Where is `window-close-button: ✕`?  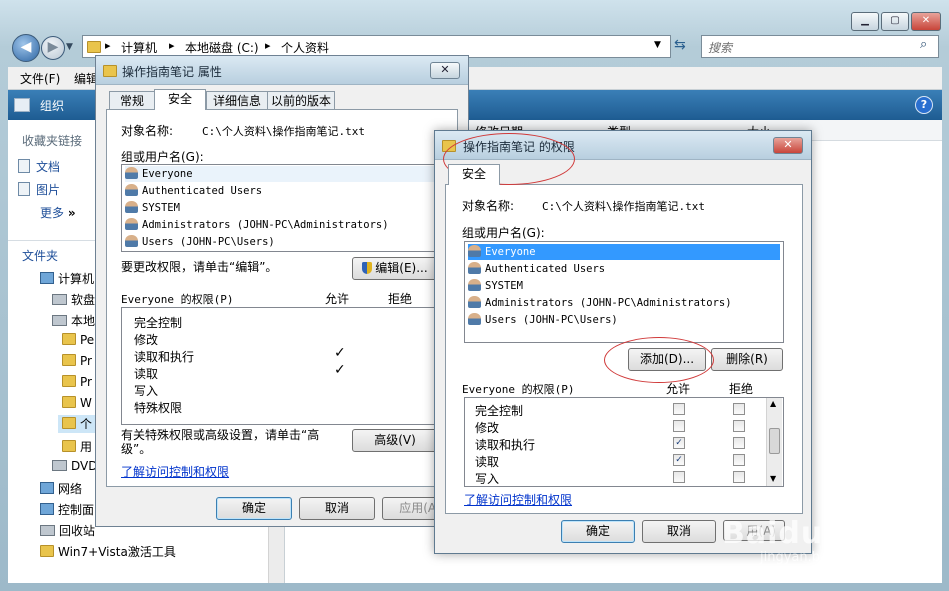 window-close-button: ✕ is located at coordinates (926, 21).